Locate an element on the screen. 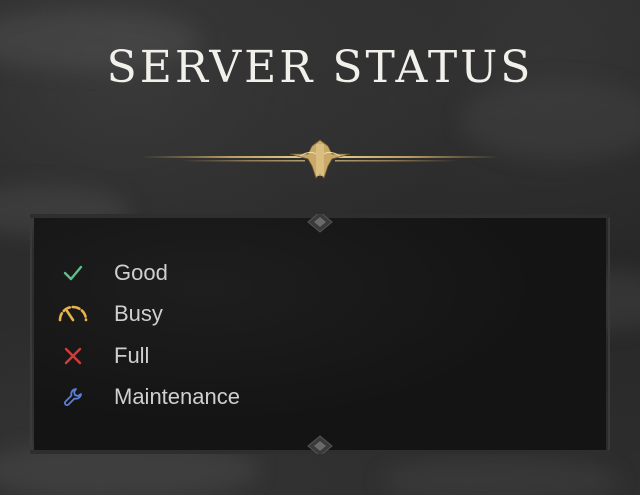  legend-item-full: Full is located at coordinates (206, 356).